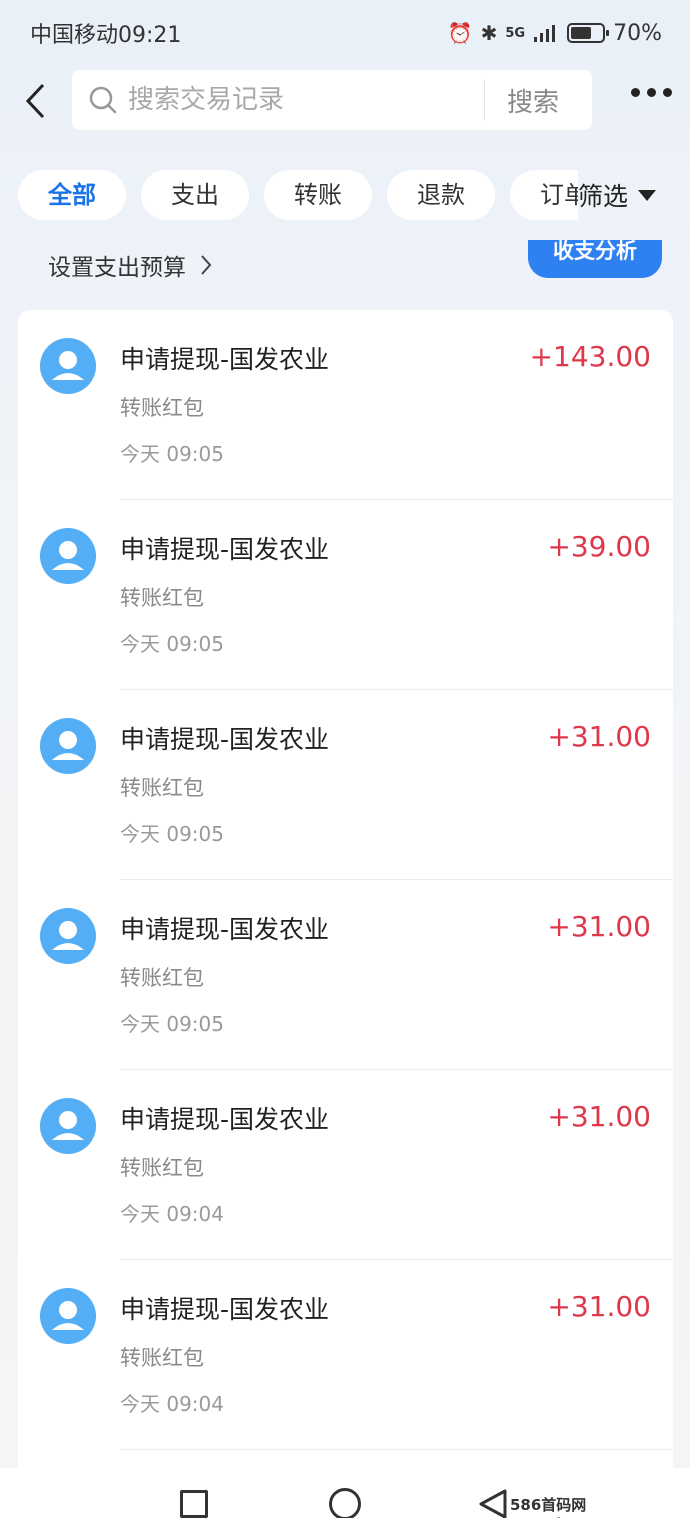 The image size is (690, 1518). I want to click on bluetooth-icon: ✱, so click(489, 33).